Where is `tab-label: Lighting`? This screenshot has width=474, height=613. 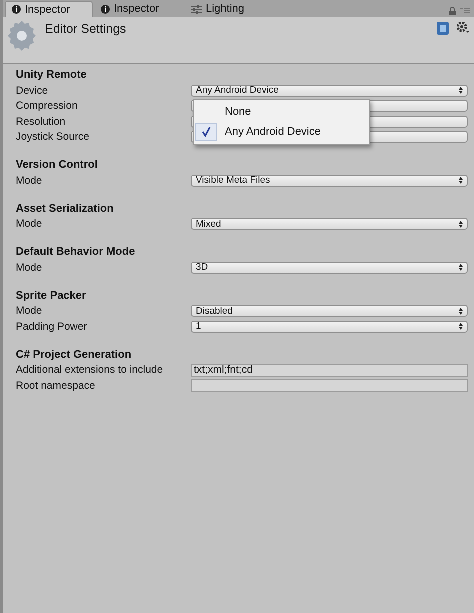 tab-label: Lighting is located at coordinates (225, 9).